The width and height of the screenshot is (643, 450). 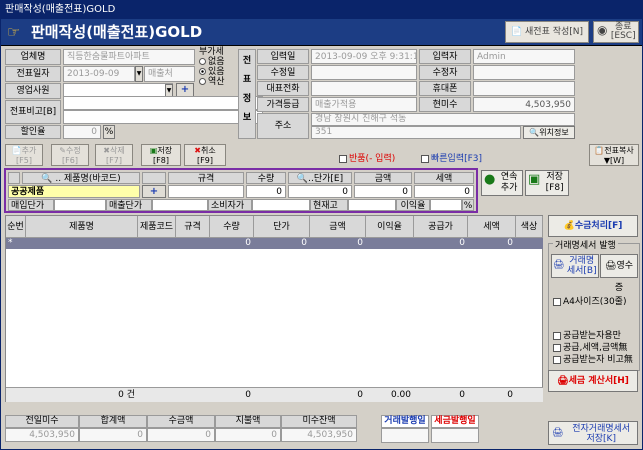 I want to click on edit-label: 수정, so click(x=73, y=150).